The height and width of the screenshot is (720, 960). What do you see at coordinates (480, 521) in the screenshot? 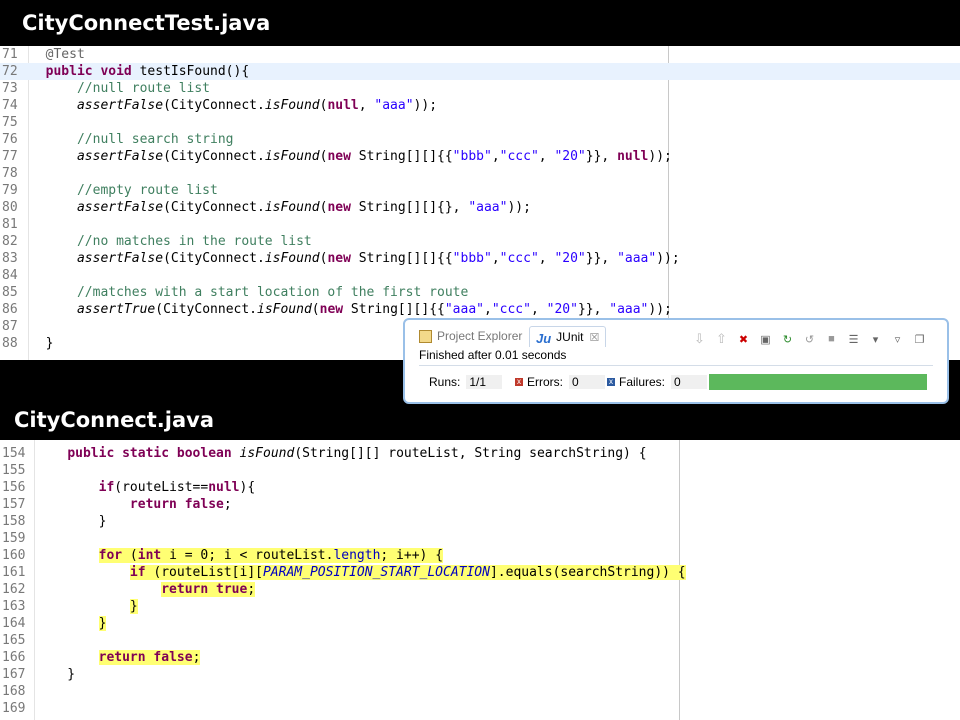
I see `code-line: 158 }` at bounding box center [480, 521].